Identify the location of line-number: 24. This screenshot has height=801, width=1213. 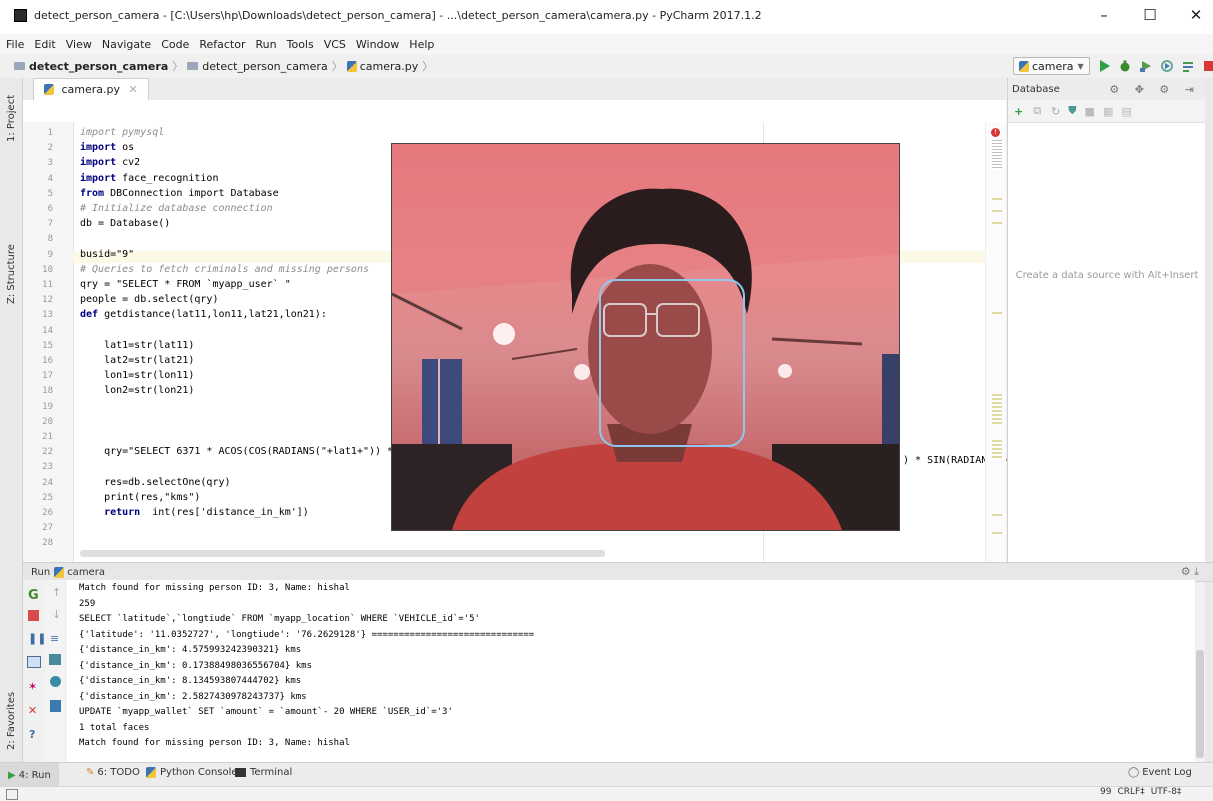
(47, 482).